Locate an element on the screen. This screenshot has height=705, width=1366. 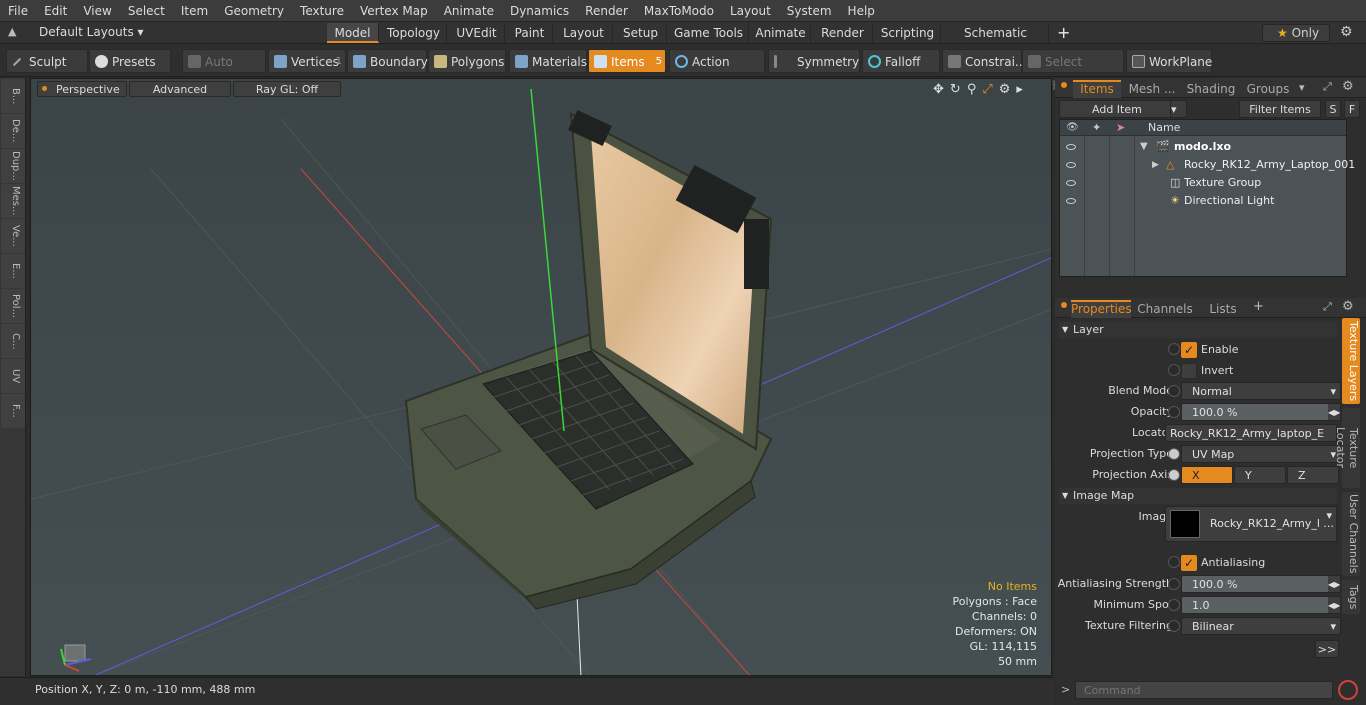
command-input is located at coordinates (1204, 690).